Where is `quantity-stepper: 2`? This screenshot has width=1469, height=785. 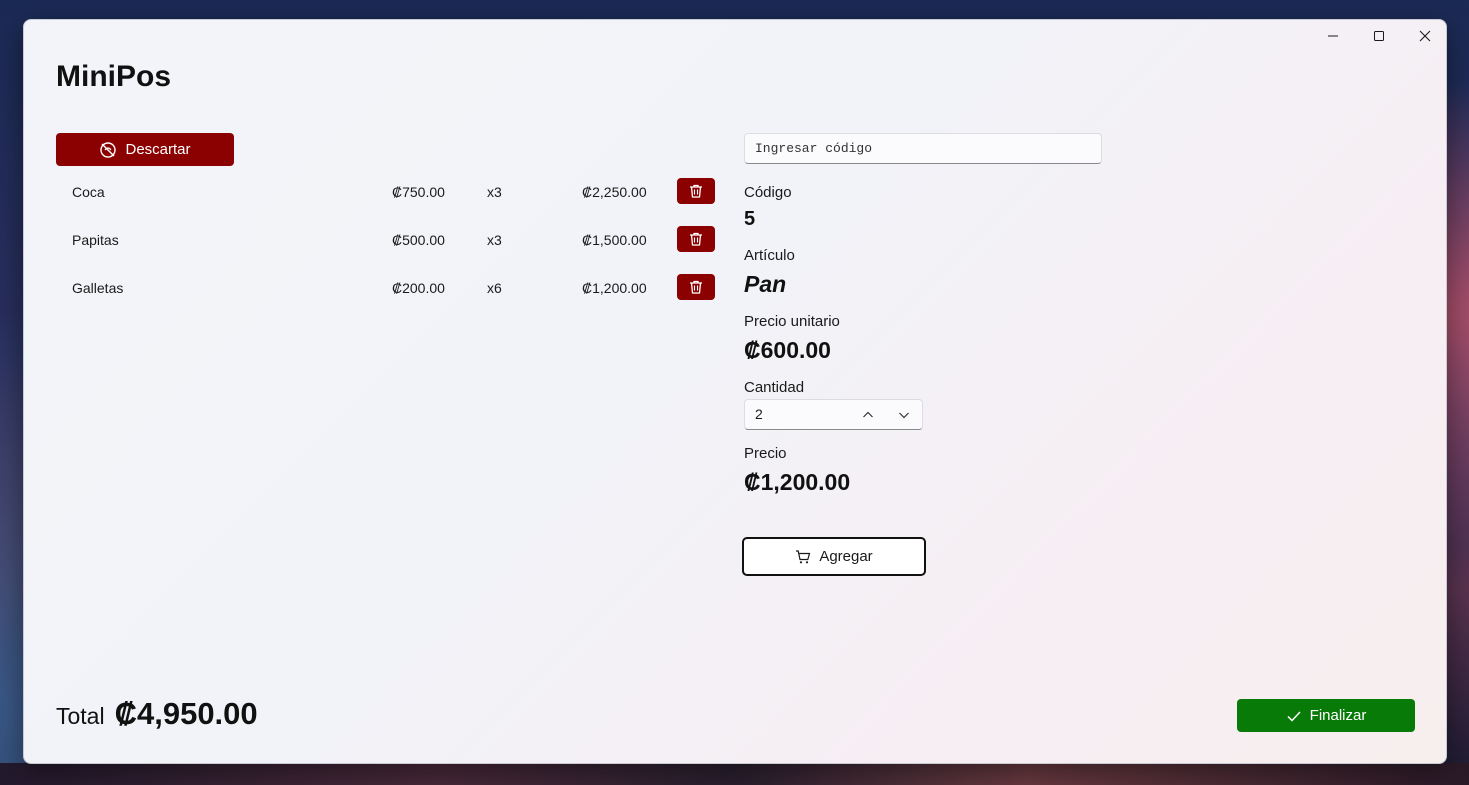 quantity-stepper: 2 is located at coordinates (833, 414).